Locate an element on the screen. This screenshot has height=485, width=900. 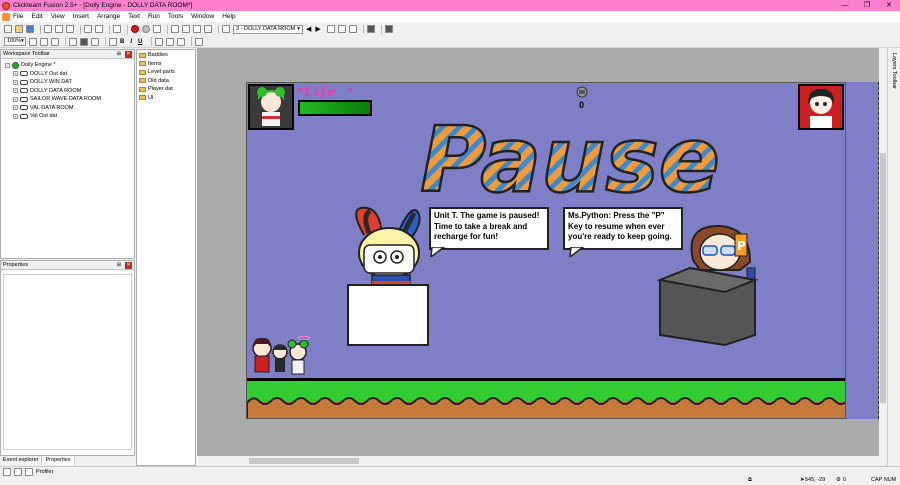
enemy-portrait is located at coordinates (821, 107).